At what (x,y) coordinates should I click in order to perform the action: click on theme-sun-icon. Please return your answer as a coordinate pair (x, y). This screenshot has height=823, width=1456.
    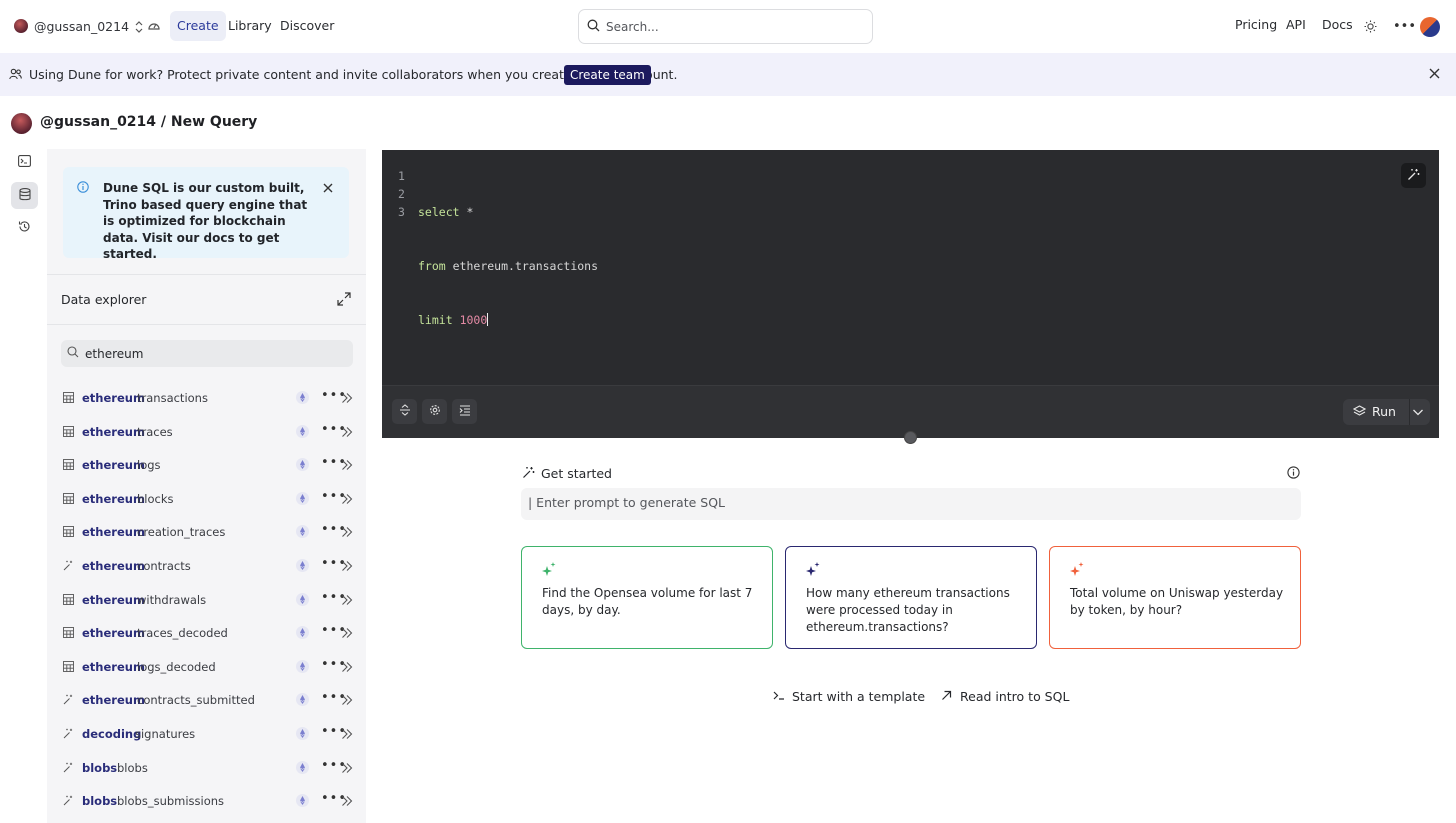
    Looking at the image, I should click on (1370, 28).